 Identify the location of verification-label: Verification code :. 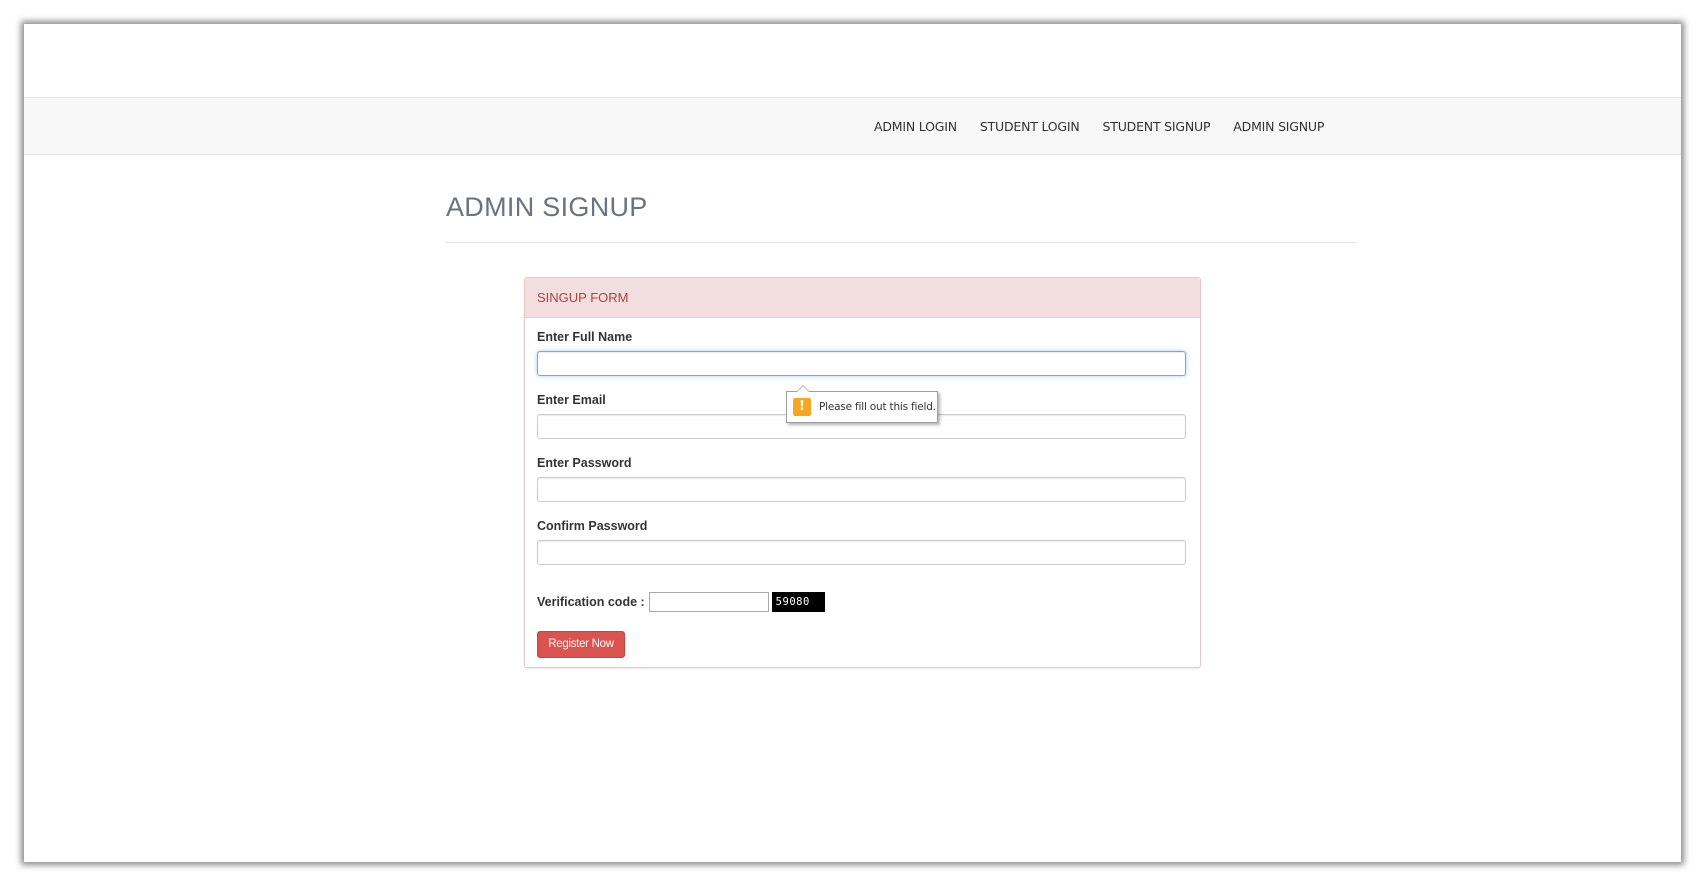
(591, 602).